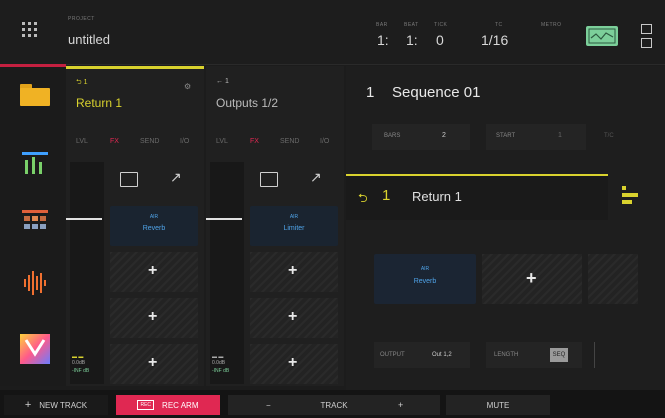 The image size is (665, 418). I want to click on grid-icon, so click(35, 221).